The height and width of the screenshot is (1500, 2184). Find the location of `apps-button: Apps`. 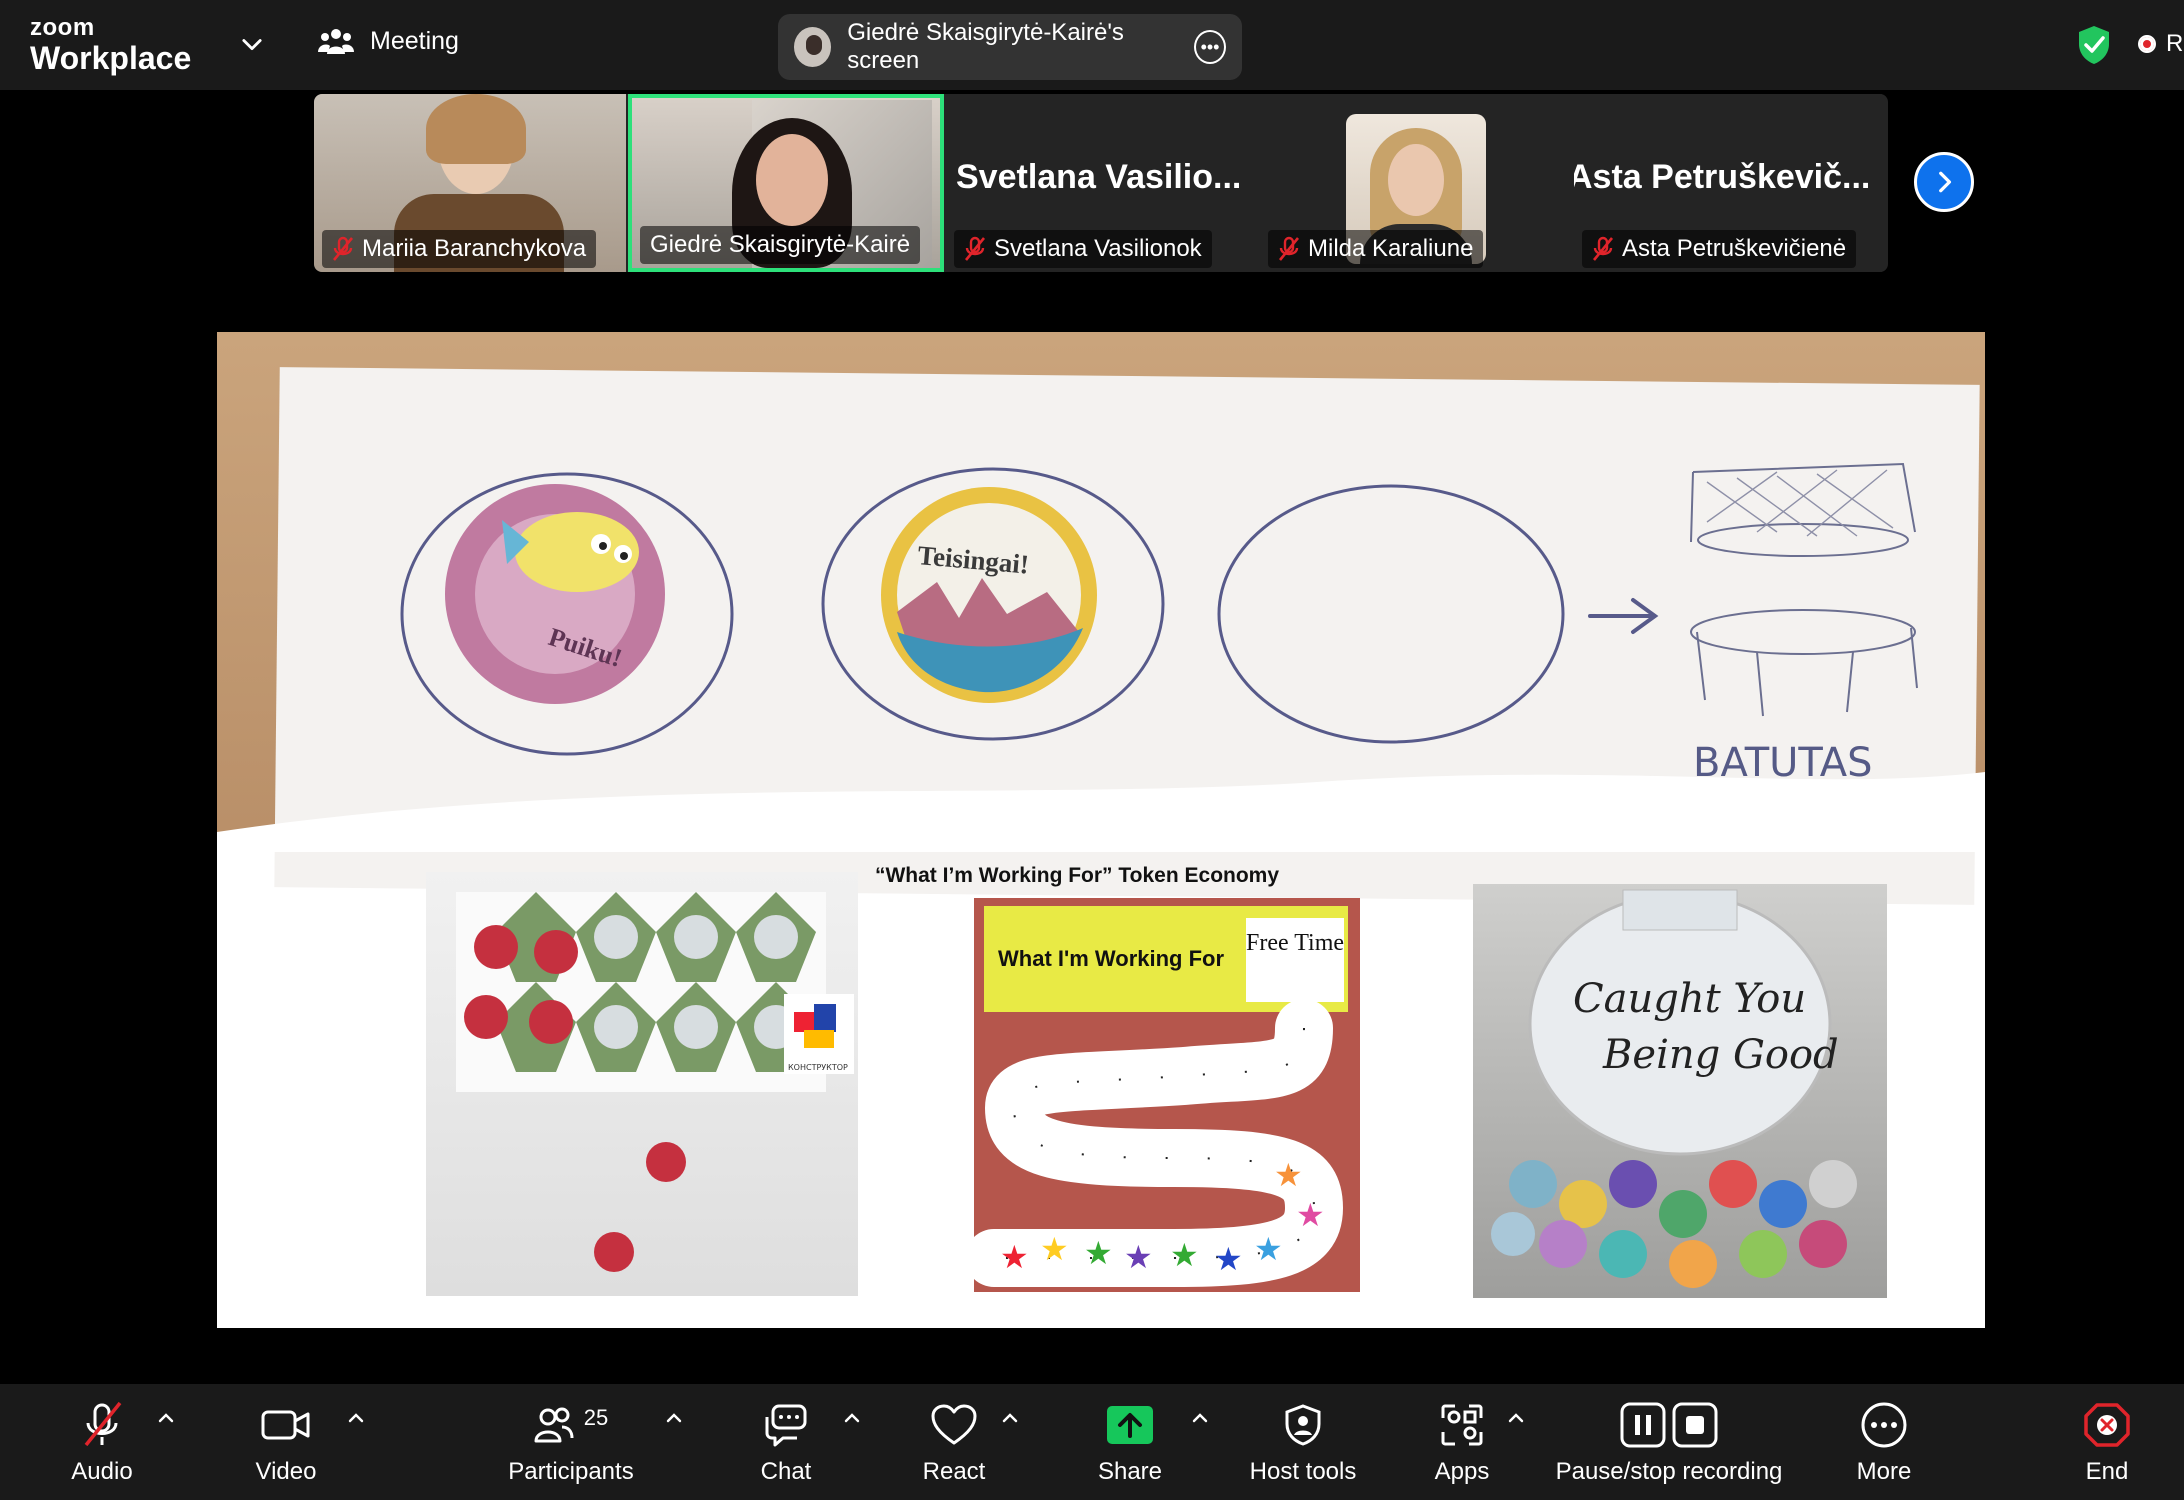

apps-button: Apps is located at coordinates (1462, 1442).